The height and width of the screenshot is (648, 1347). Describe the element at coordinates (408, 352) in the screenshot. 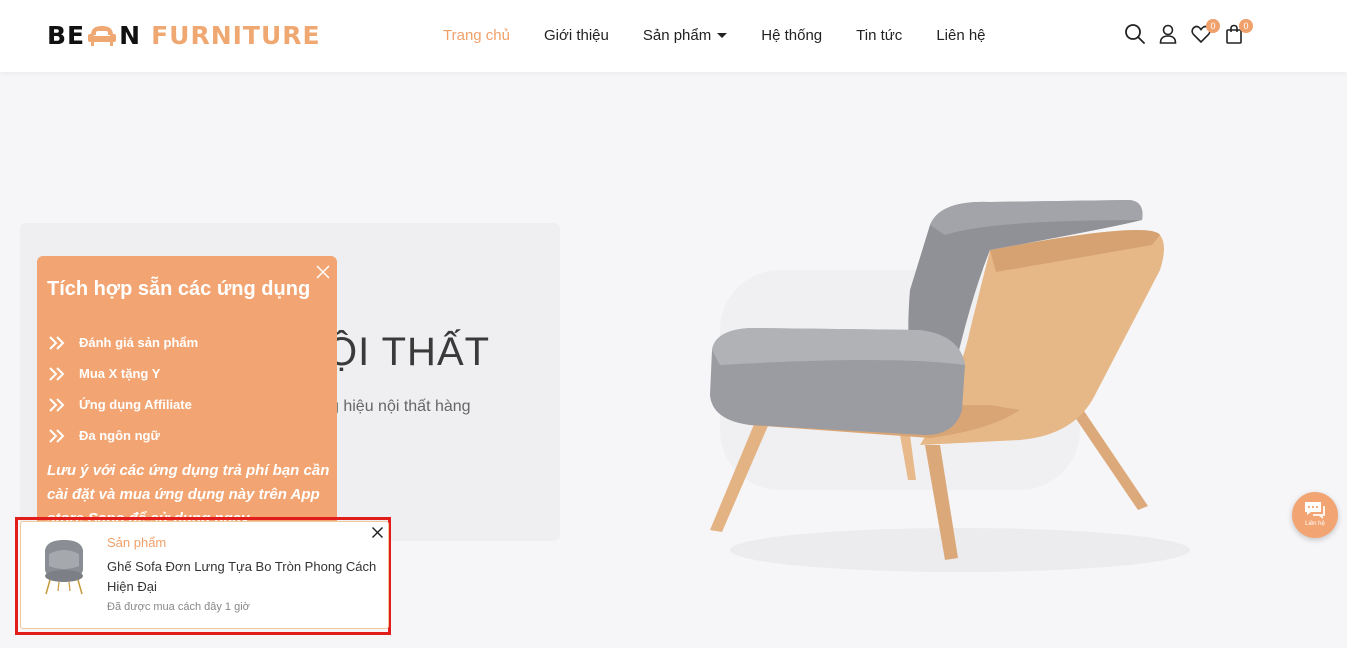

I see `hero-title: ỘI THẤT` at that location.